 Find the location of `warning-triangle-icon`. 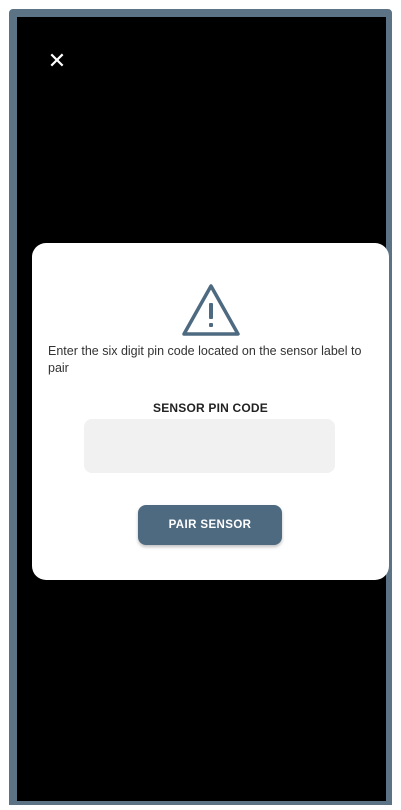

warning-triangle-icon is located at coordinates (211, 310).